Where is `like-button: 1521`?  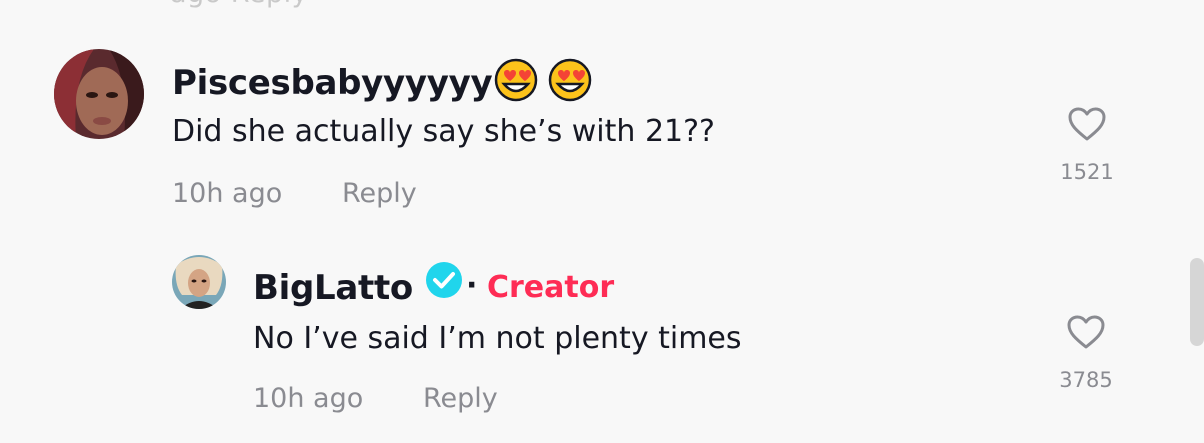
like-button: 1521 is located at coordinates (1087, 145).